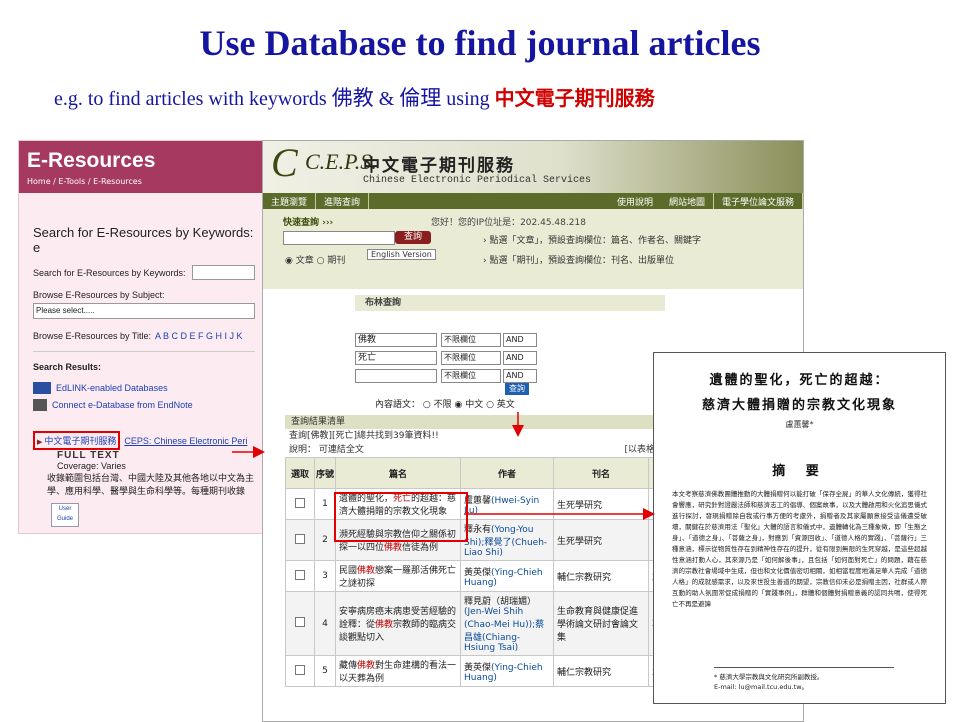 The width and height of the screenshot is (960, 722). Describe the element at coordinates (339, 238) in the screenshot. I see `quick-search-input` at that location.